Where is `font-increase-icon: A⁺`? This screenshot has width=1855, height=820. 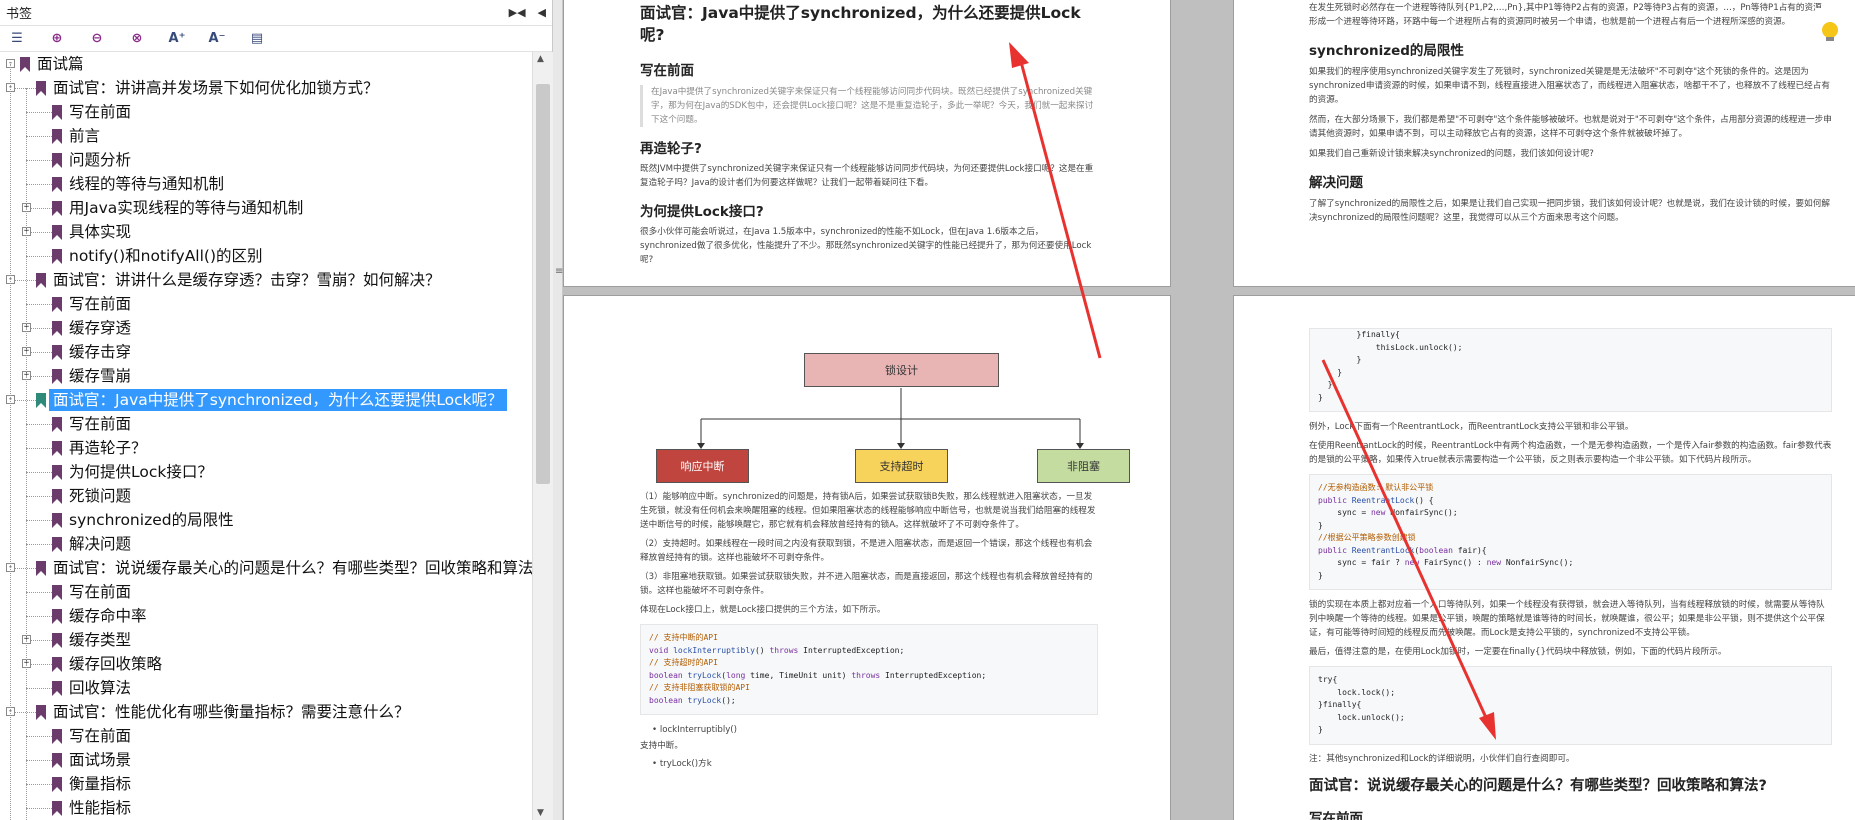
font-increase-icon: A⁺ is located at coordinates (177, 39).